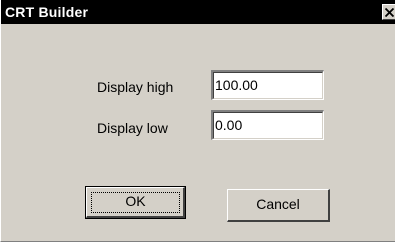 The image size is (395, 242). What do you see at coordinates (267, 85) in the screenshot?
I see `display-high-field: 100.00` at bounding box center [267, 85].